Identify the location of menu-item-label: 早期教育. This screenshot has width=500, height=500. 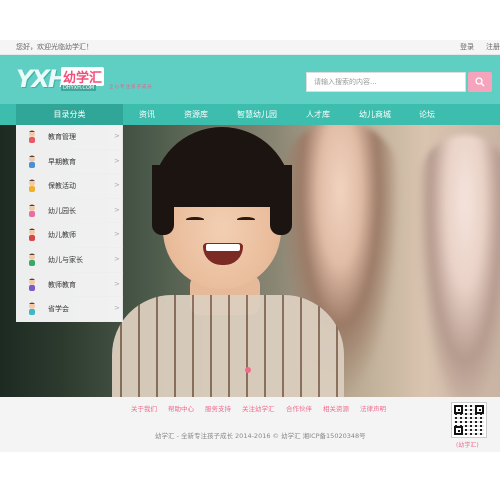
(62, 161).